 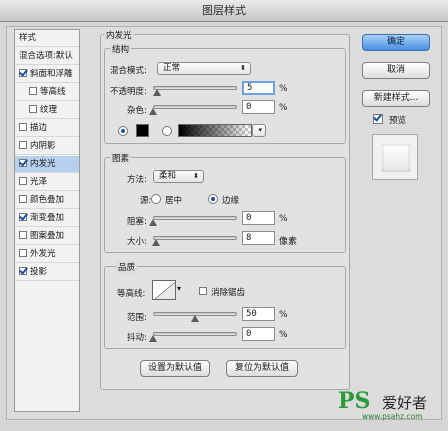 I want to click on choke-unit: %, so click(x=283, y=219).